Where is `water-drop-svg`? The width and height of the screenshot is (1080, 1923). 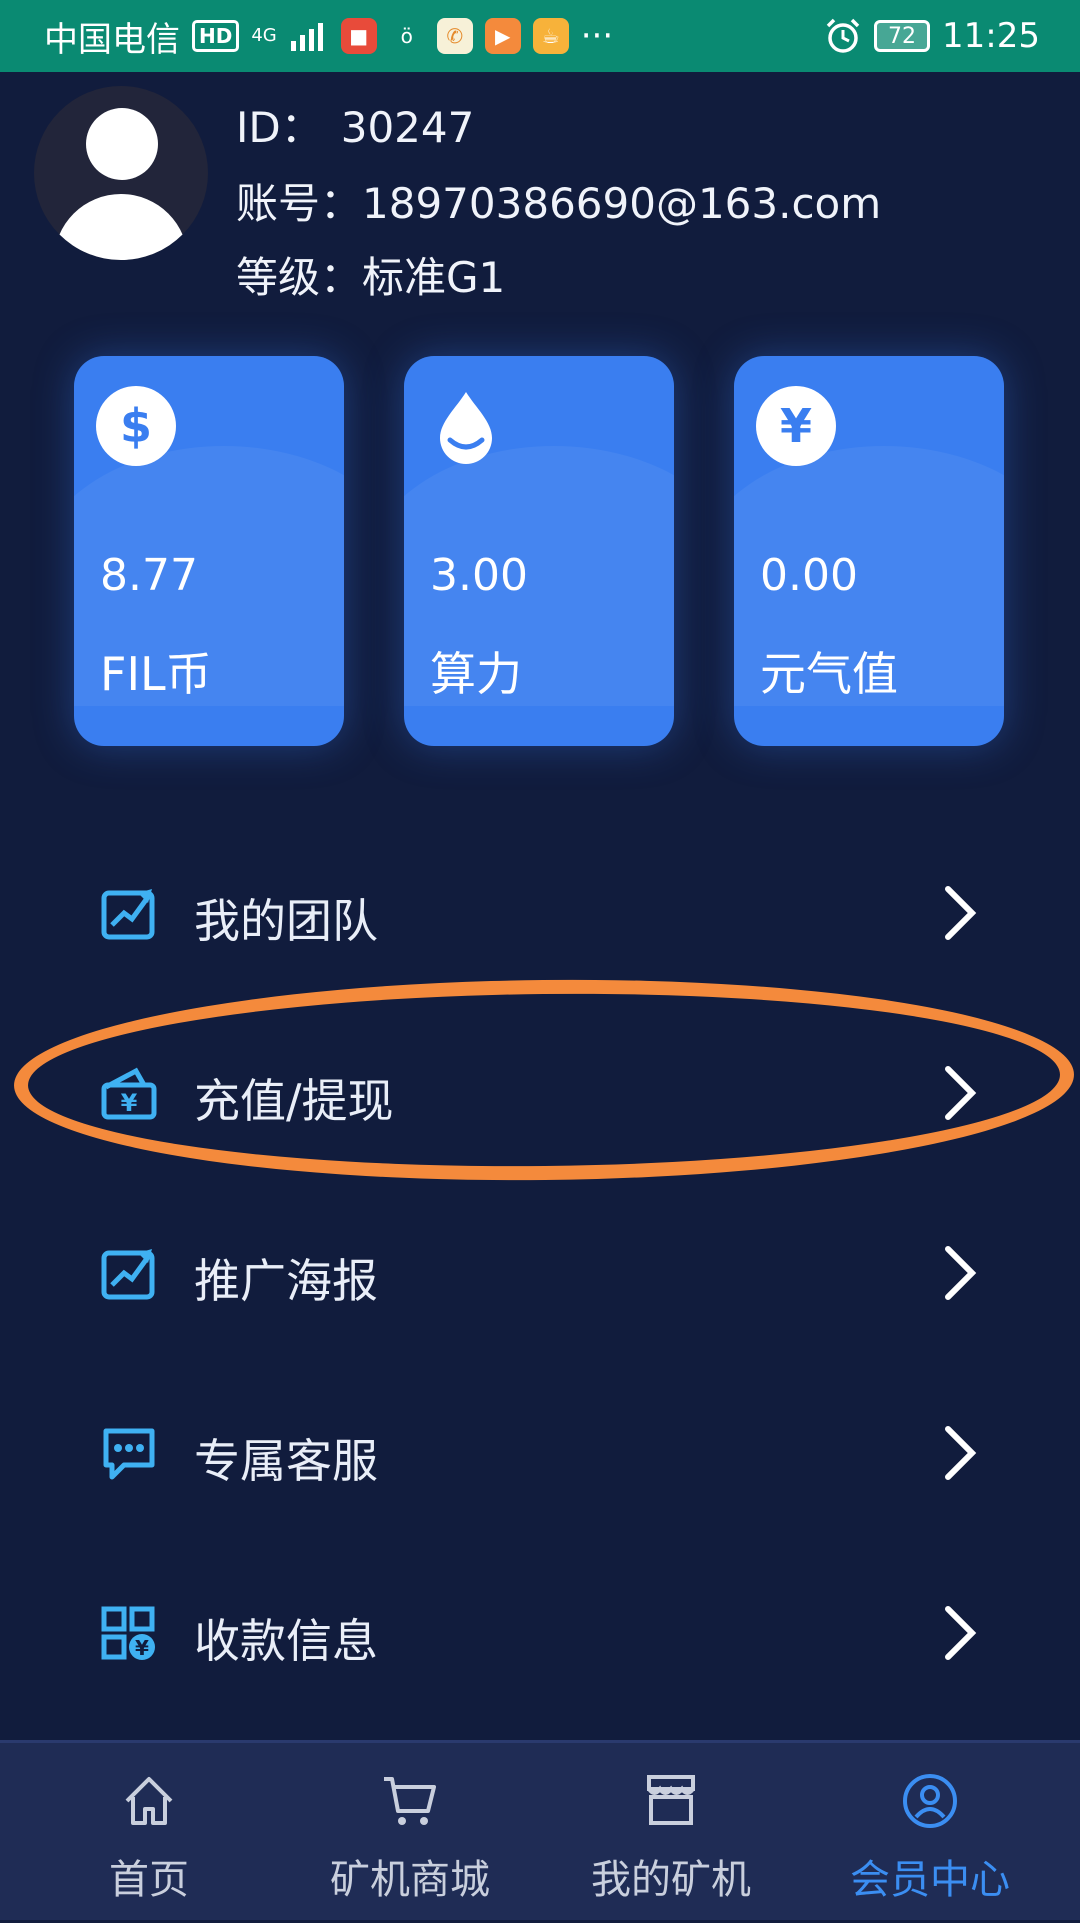
water-drop-svg is located at coordinates (466, 428).